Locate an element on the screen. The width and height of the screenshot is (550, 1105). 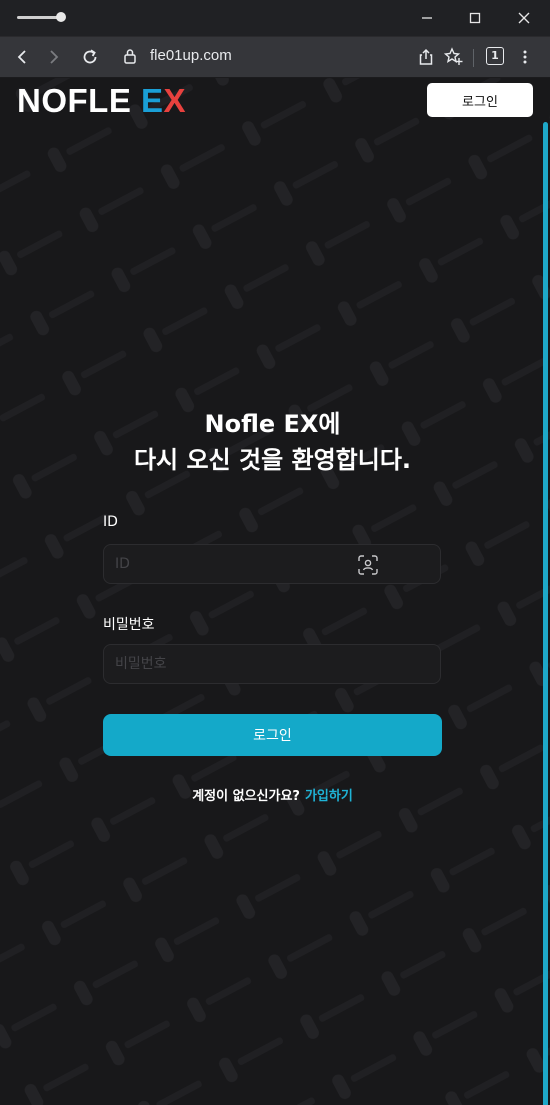
welcome-line-2: 다시 오신 것을 환영합니다. is located at coordinates (272, 460).